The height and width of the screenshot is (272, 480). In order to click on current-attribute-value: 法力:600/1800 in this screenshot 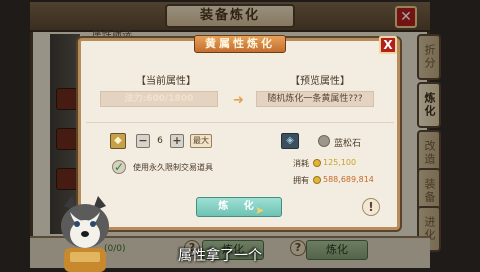, I will do `click(159, 99)`.